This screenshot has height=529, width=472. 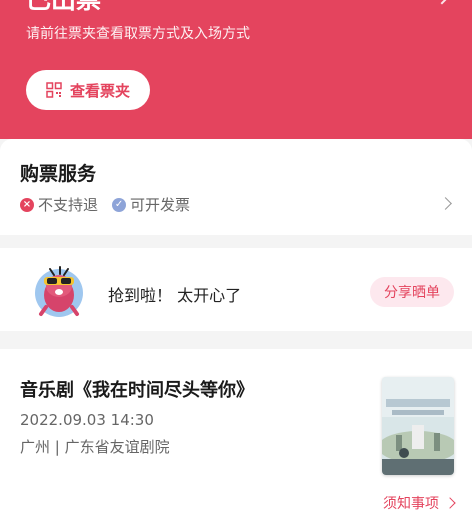 What do you see at coordinates (119, 204) in the screenshot?
I see `check-circle-icon: ✓` at bounding box center [119, 204].